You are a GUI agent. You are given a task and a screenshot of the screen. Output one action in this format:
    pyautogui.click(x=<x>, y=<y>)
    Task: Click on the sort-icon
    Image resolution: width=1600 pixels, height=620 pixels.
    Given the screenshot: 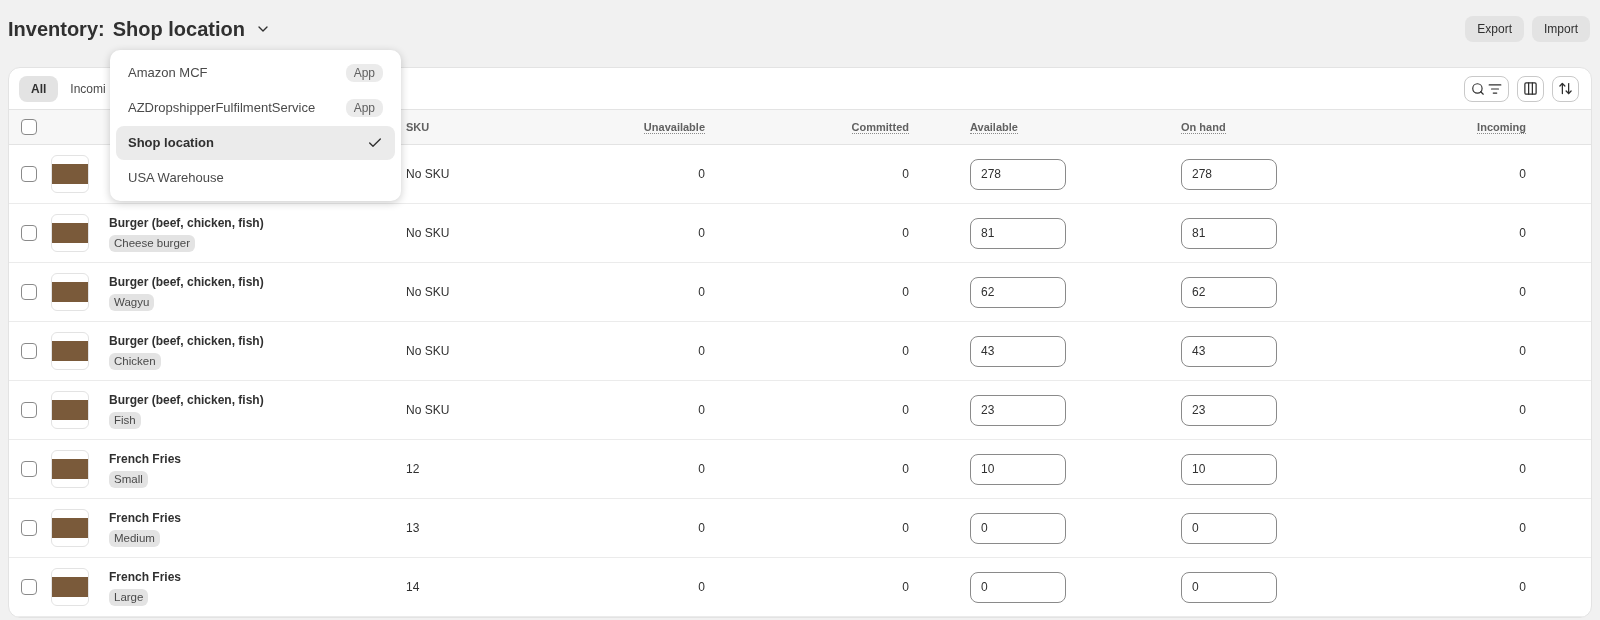 What is the action you would take?
    pyautogui.click(x=1565, y=88)
    